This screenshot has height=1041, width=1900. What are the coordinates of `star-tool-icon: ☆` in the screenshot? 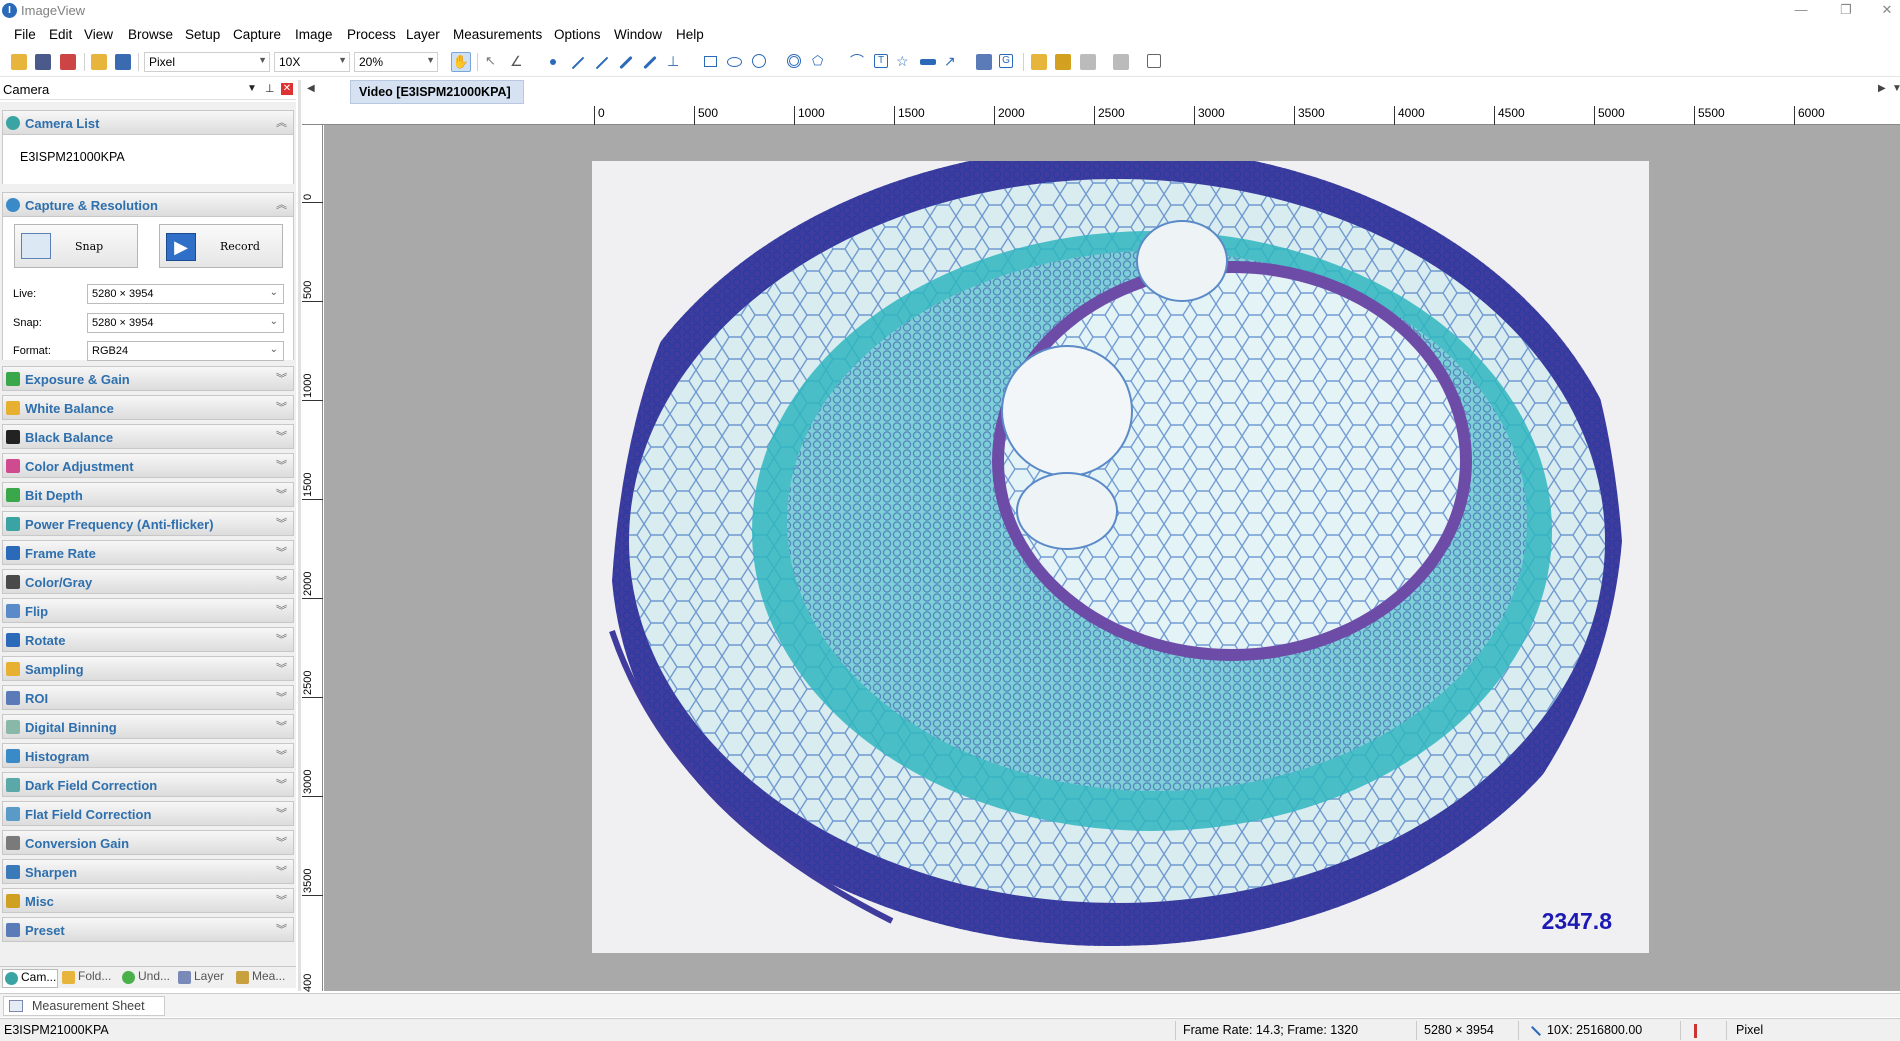 It's located at (904, 62).